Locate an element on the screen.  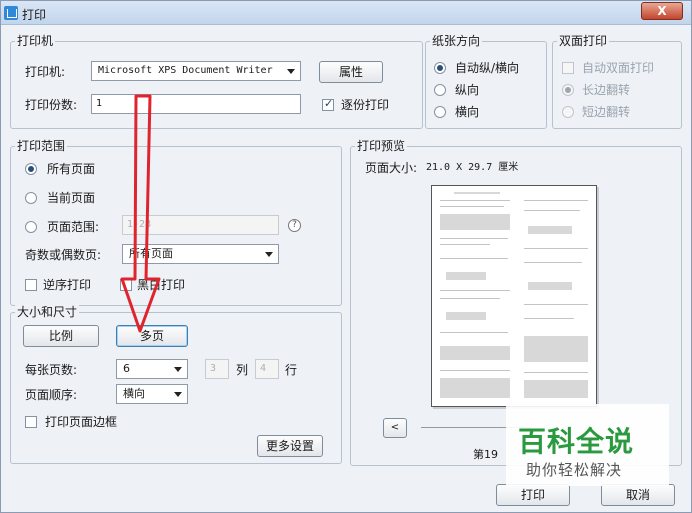
duplex-label: 自动双面打印 is located at coordinates (618, 68).